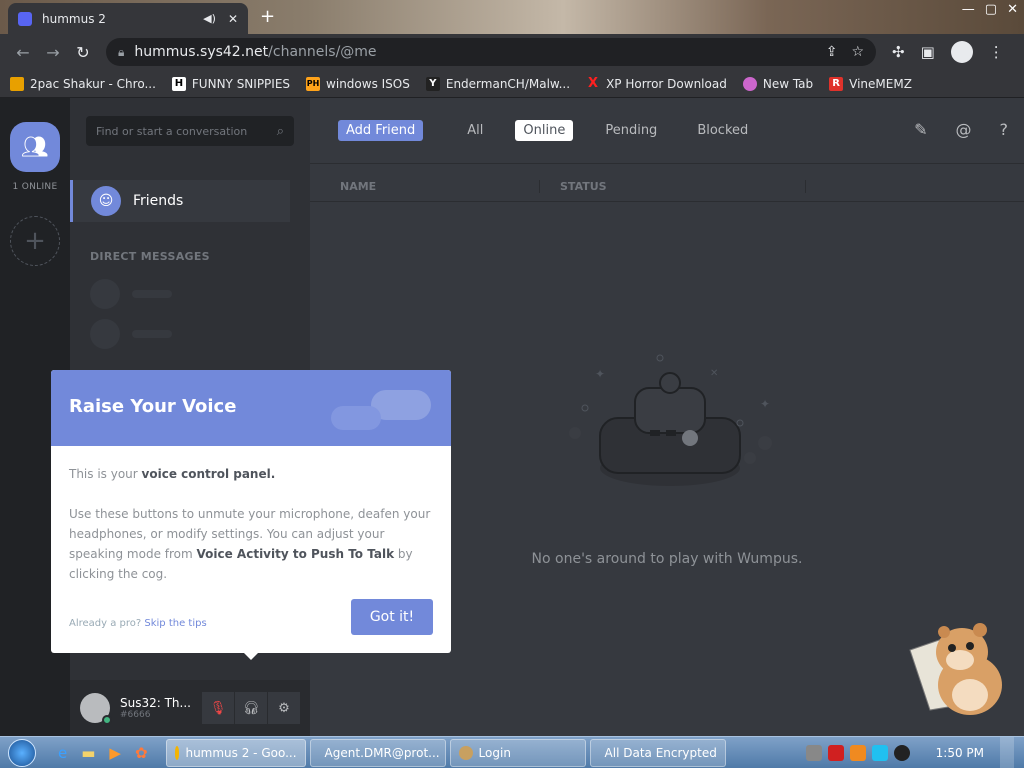  What do you see at coordinates (115, 753) in the screenshot?
I see `media-player-icon: ▶` at bounding box center [115, 753].